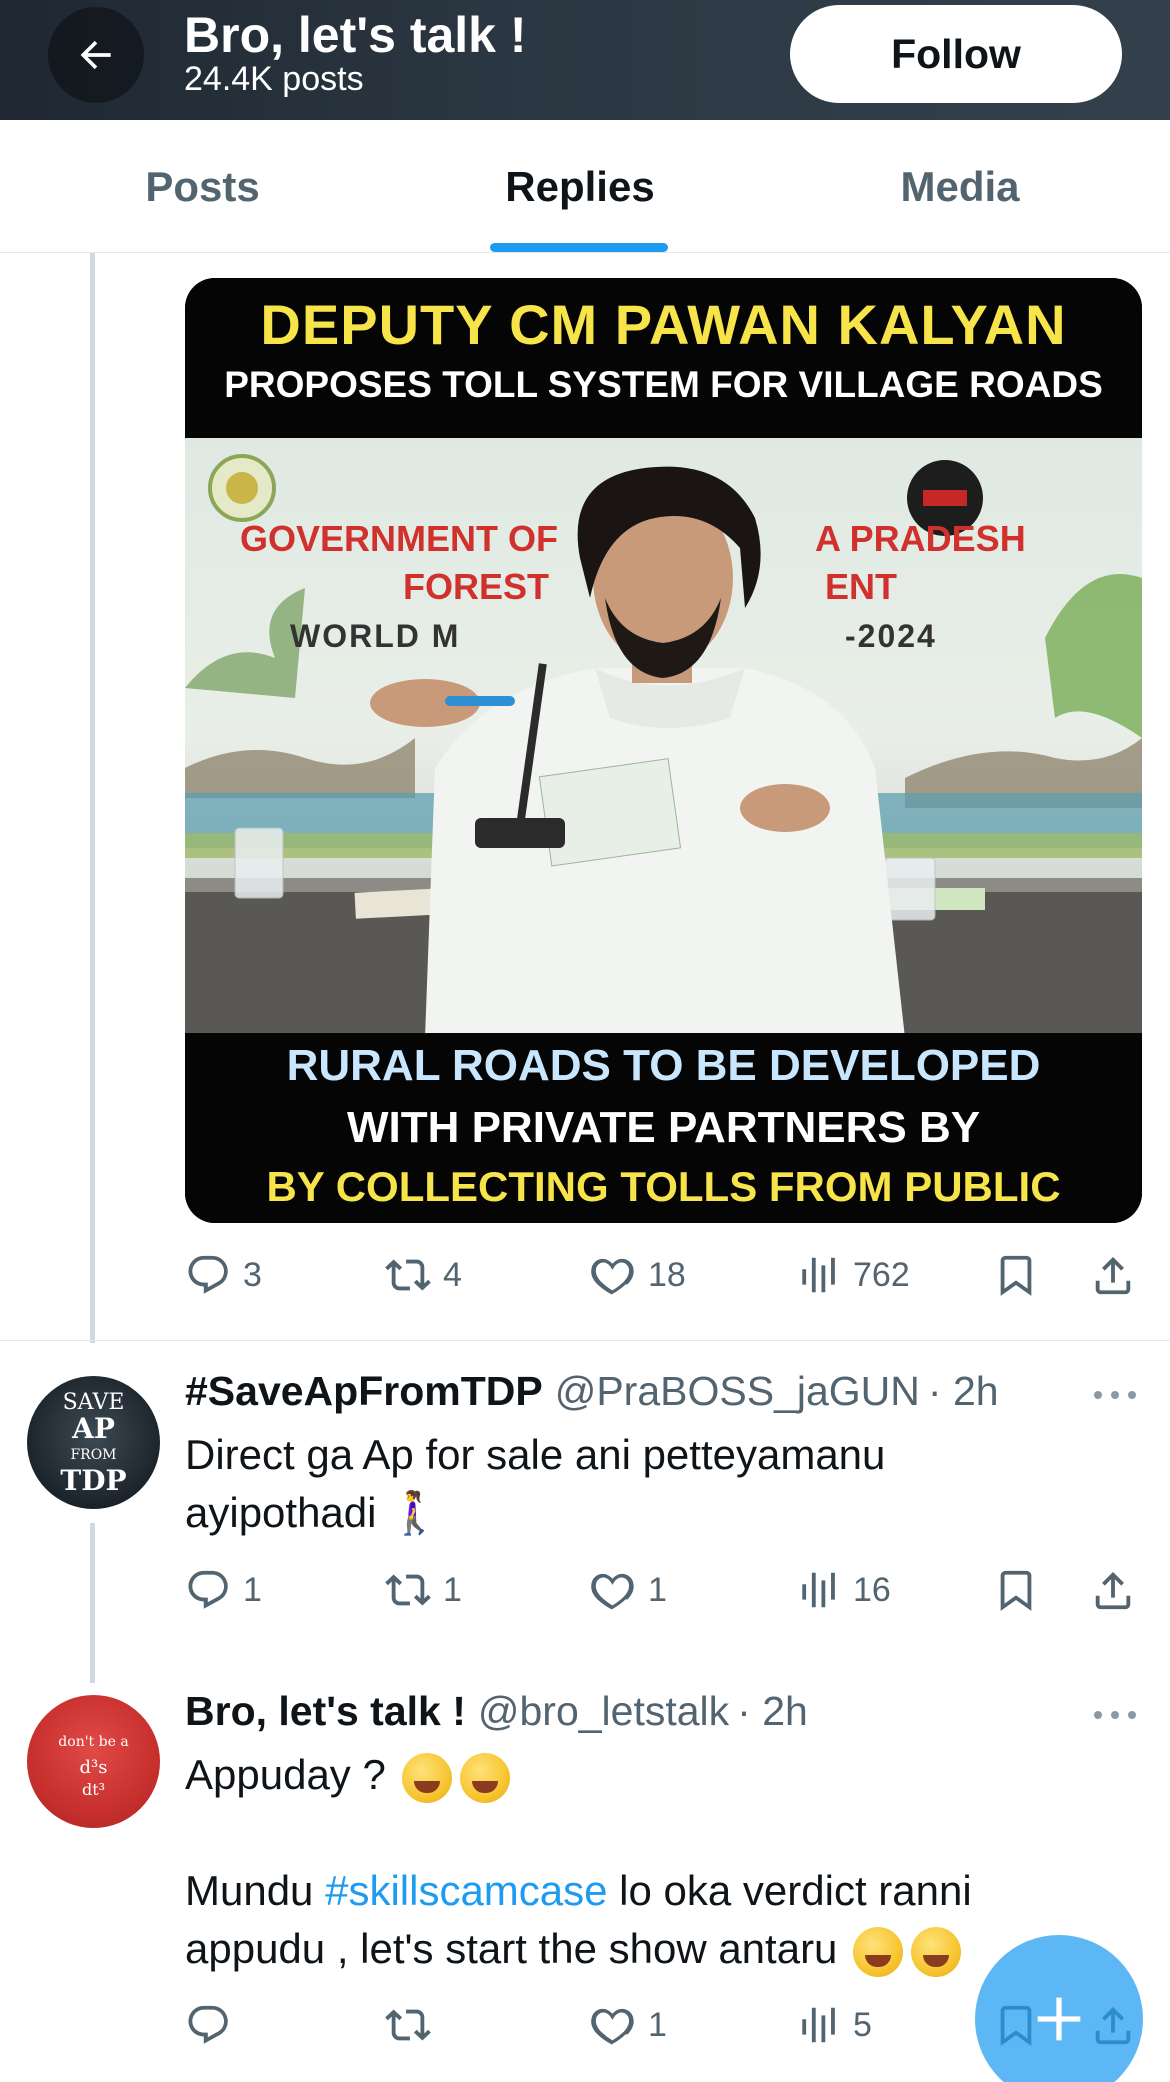 The height and width of the screenshot is (2082, 1170). I want to click on reply-actions: 1 1 1 16, so click(665, 1590).